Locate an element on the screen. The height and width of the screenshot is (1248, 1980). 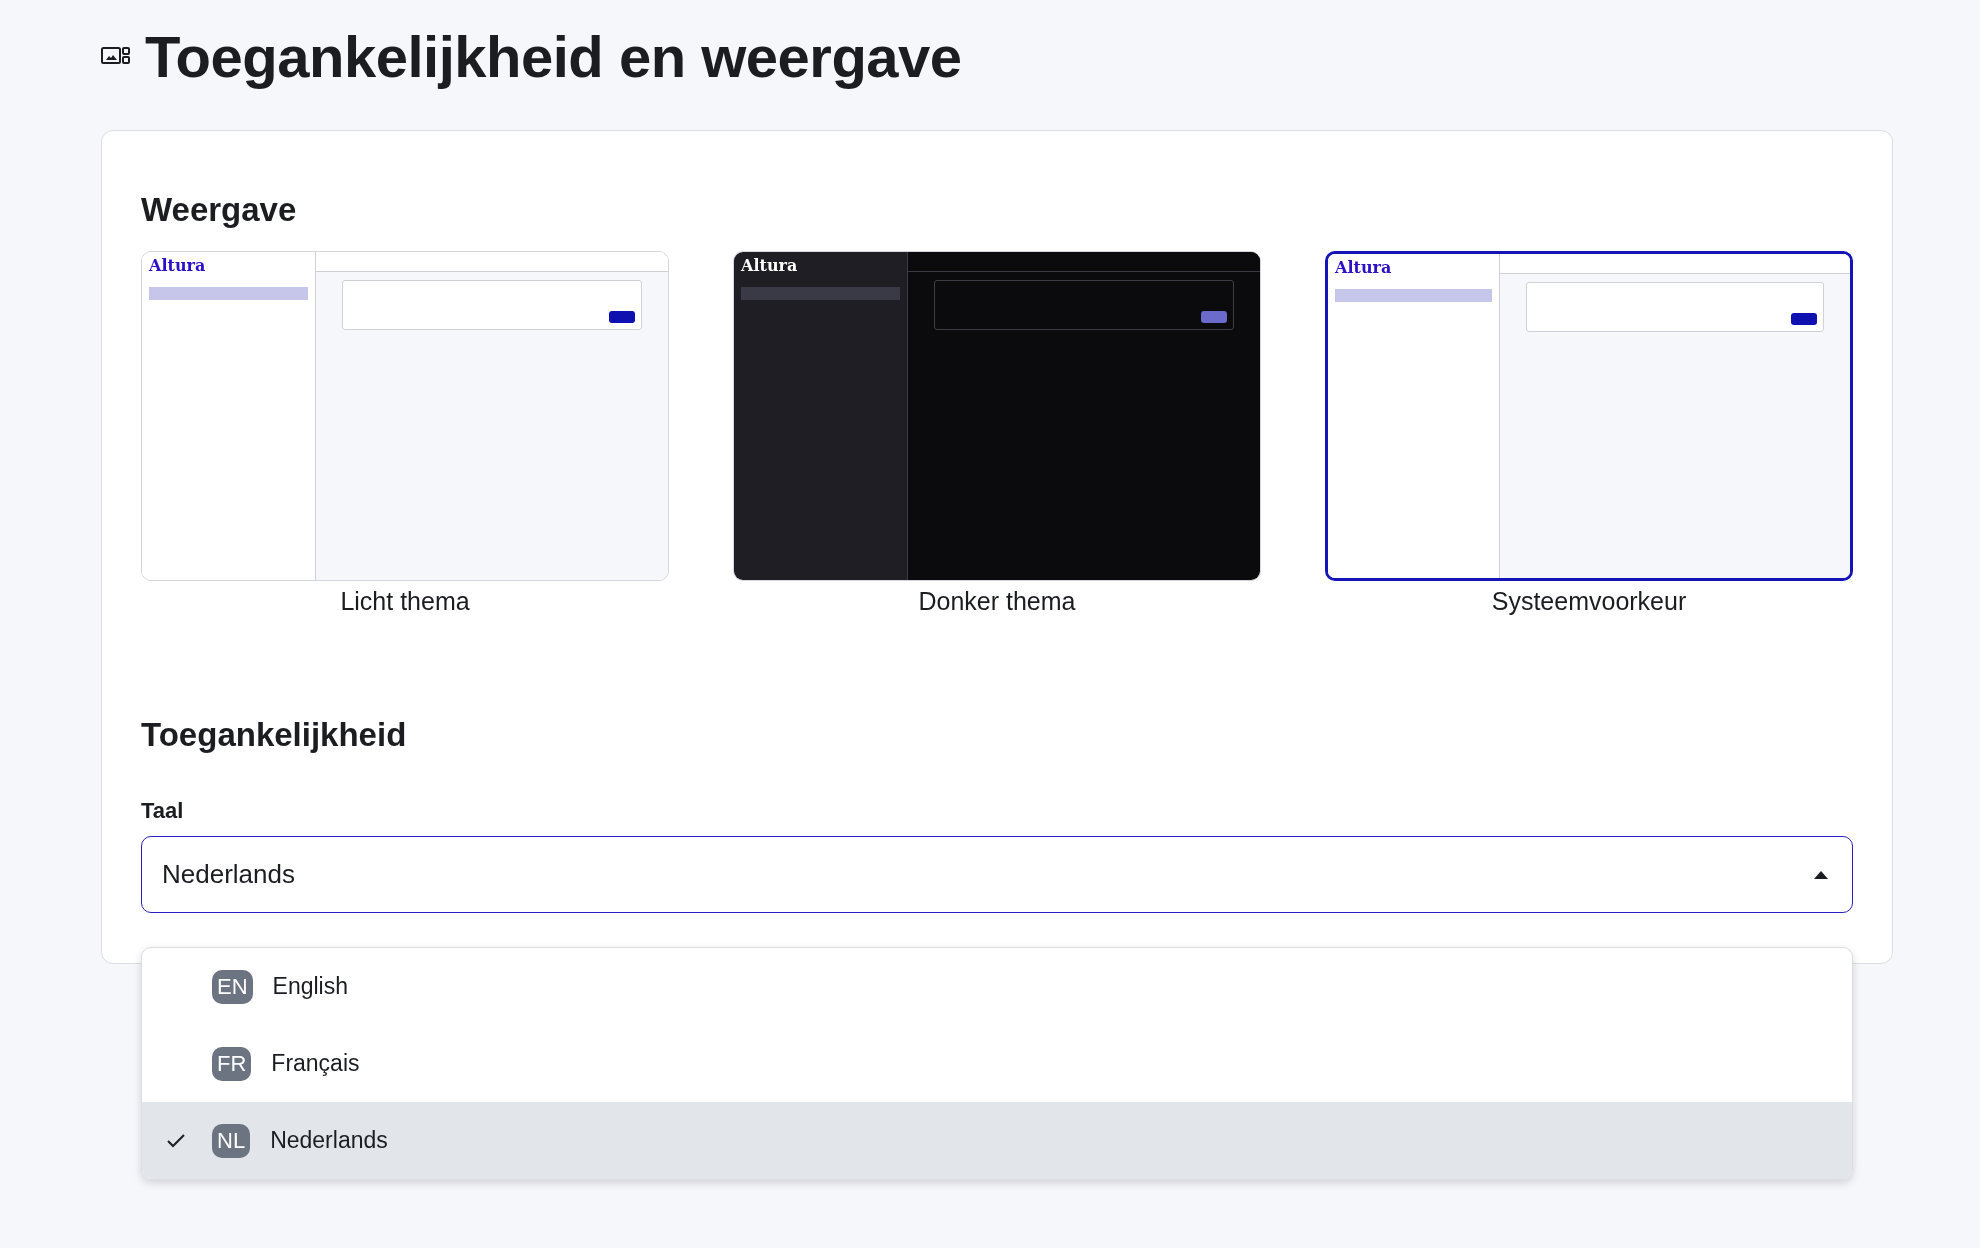
language-option: FR Français is located at coordinates (997, 1063).